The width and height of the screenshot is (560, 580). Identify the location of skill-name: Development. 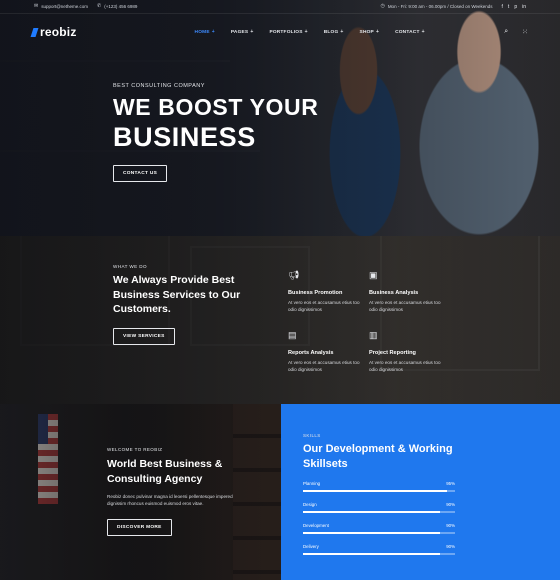
(316, 525).